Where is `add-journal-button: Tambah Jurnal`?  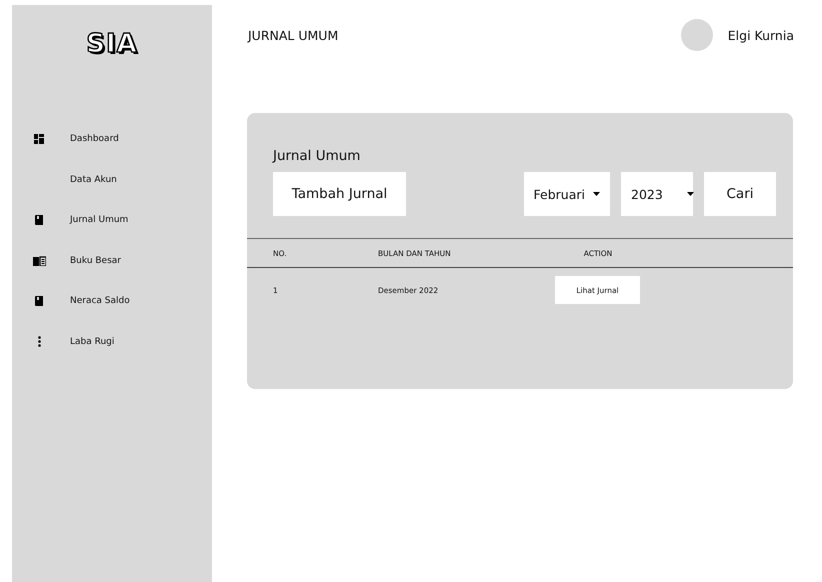 add-journal-button: Tambah Jurnal is located at coordinates (339, 194).